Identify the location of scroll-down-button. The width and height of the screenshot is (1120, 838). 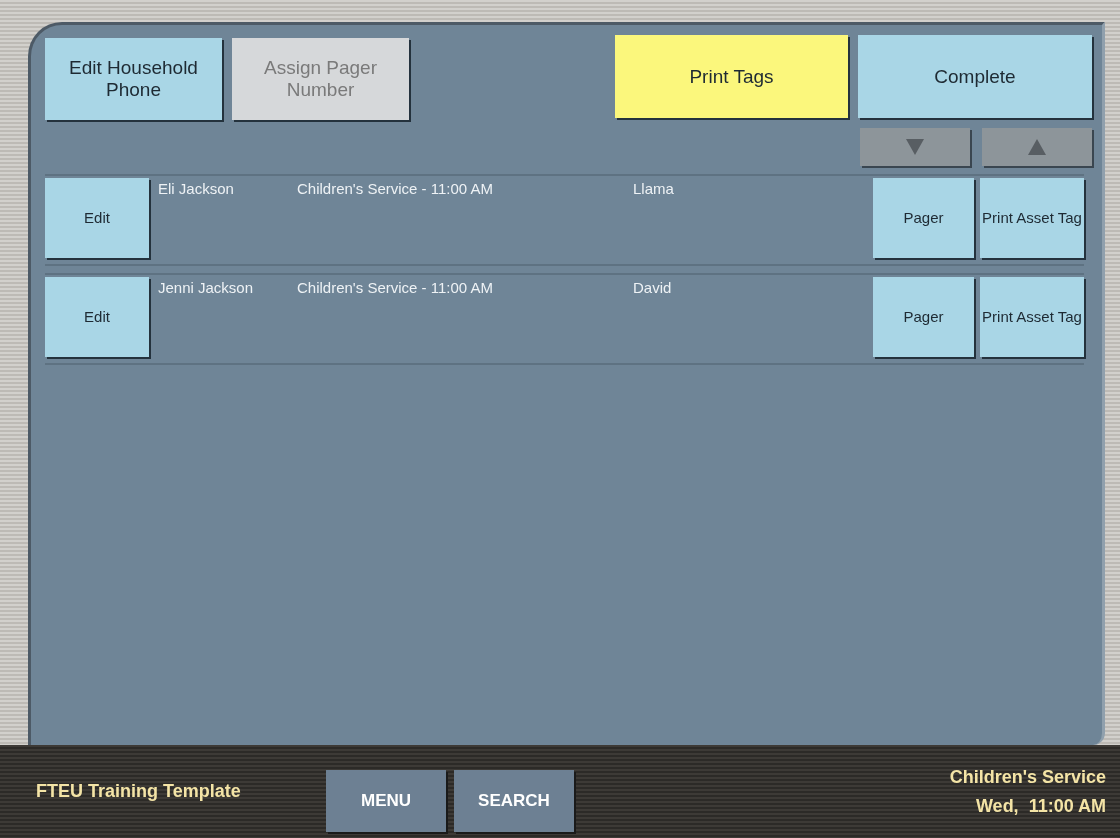
(915, 147).